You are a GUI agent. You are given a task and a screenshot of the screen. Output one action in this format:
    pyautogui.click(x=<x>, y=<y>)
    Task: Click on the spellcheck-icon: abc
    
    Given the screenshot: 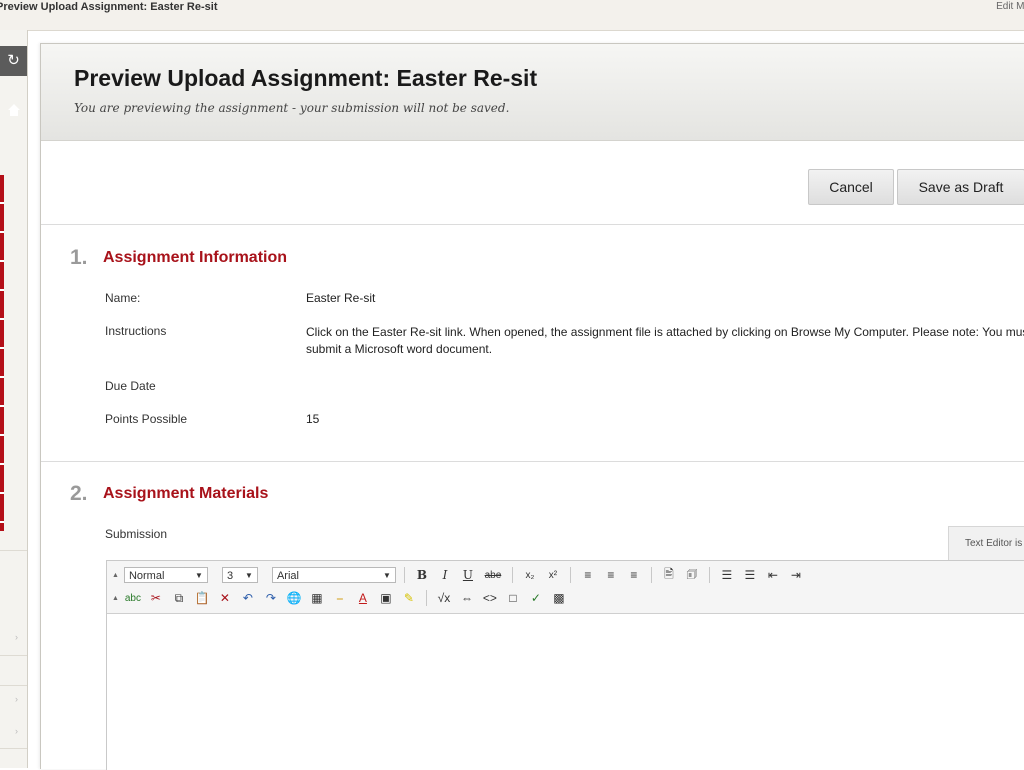 What is the action you would take?
    pyautogui.click(x=133, y=598)
    